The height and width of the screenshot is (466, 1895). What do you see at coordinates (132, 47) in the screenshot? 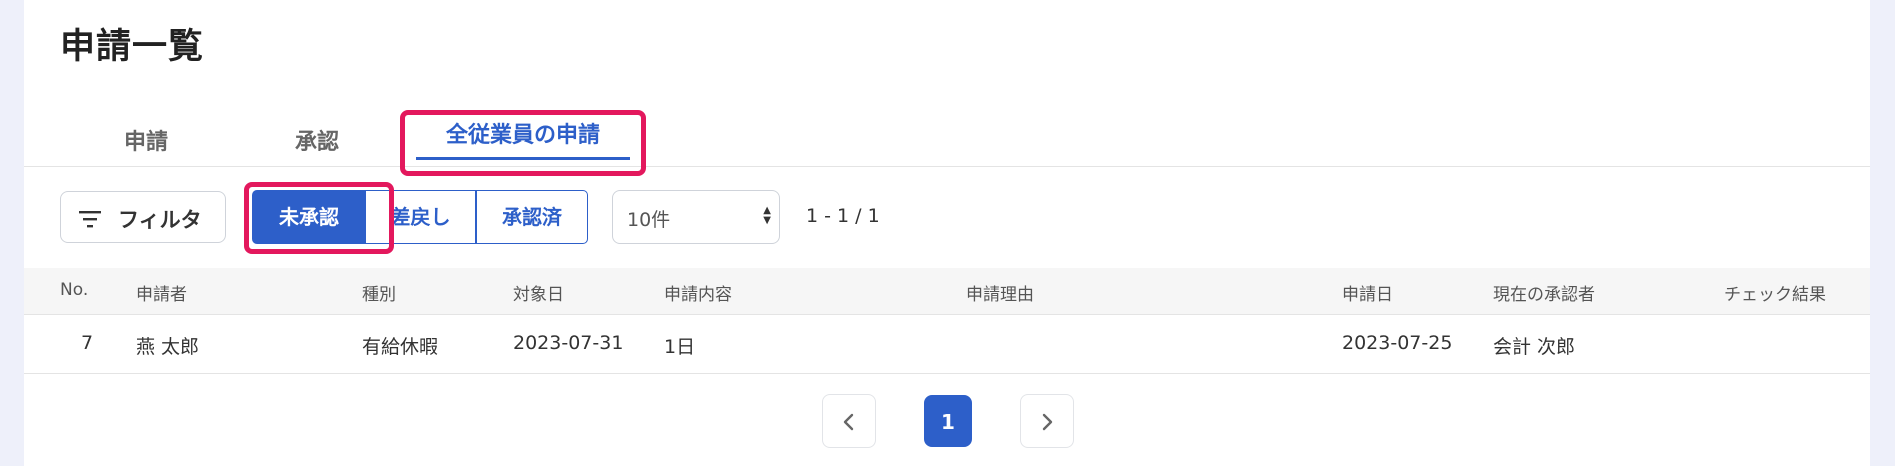
I see `page-title: 申請一覧` at bounding box center [132, 47].